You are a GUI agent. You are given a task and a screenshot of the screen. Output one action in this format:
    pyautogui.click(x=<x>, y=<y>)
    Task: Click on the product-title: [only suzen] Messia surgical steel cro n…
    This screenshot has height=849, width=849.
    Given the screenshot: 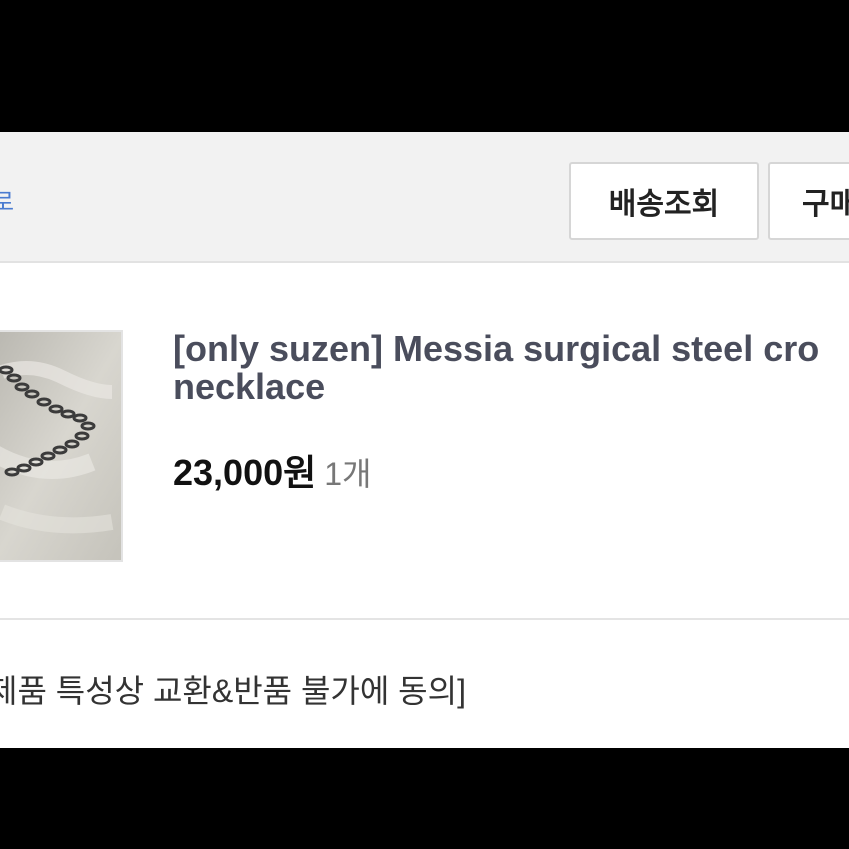 What is the action you would take?
    pyautogui.click(x=511, y=368)
    